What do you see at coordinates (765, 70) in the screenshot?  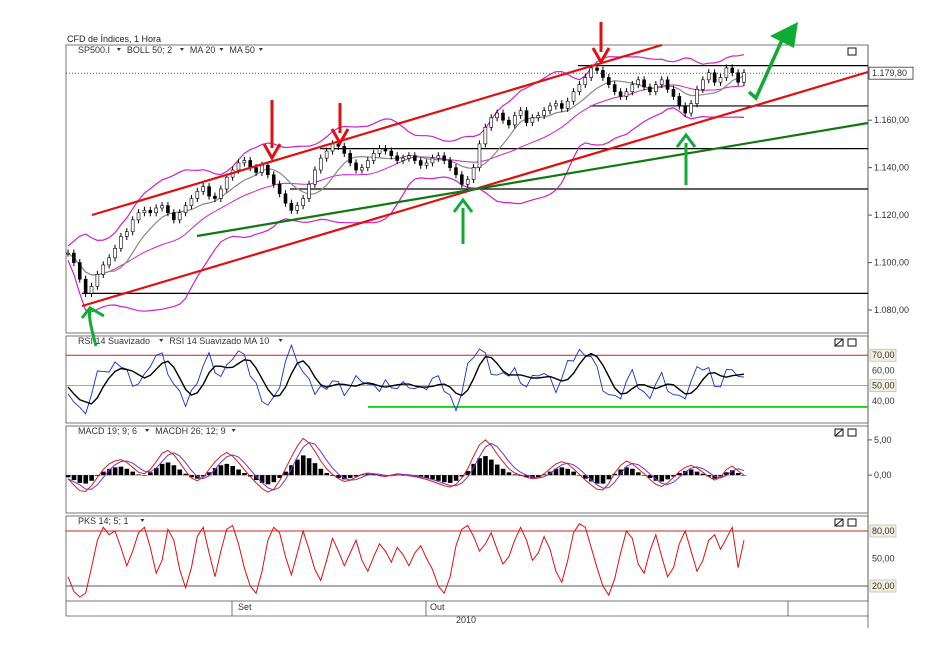 I see `green-up-arrow-large` at bounding box center [765, 70].